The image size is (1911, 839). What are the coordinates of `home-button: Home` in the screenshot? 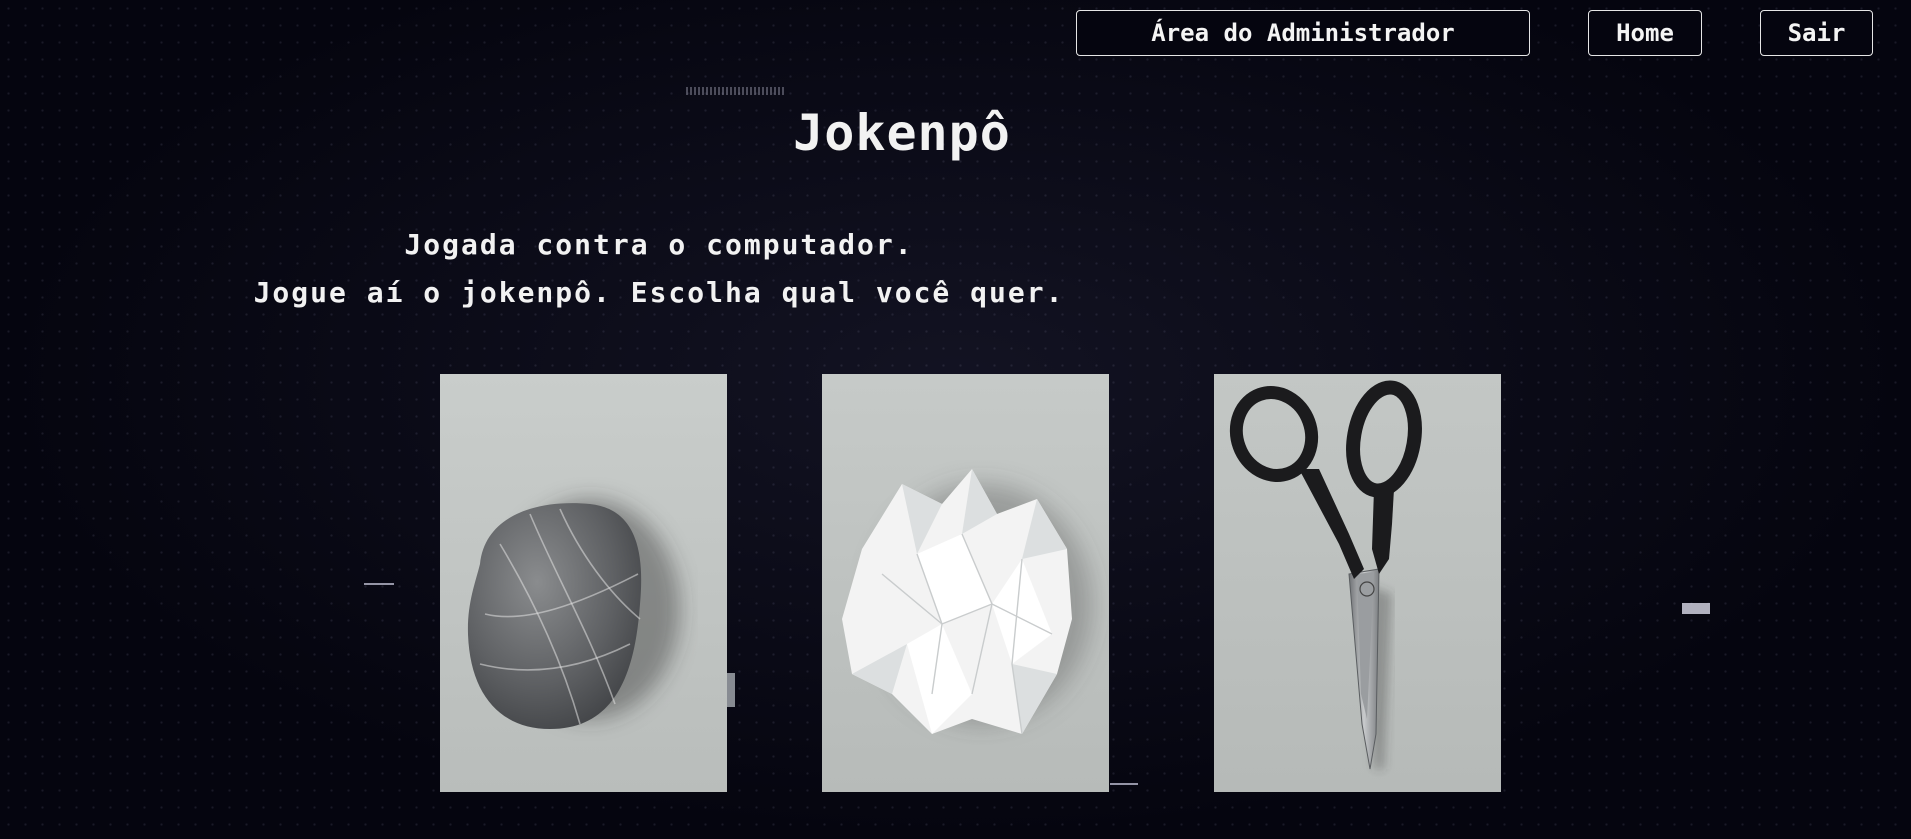 It's located at (1645, 33).